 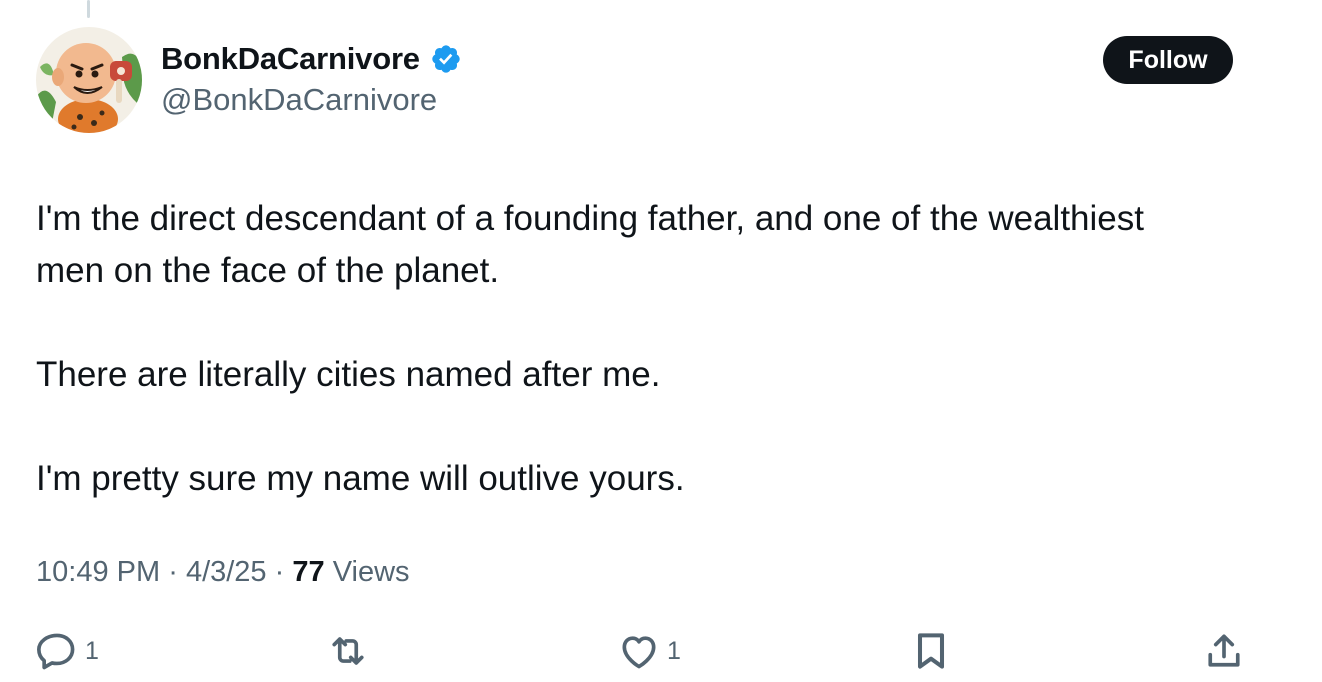 I want to click on tweet-date: 4/3/25, so click(x=226, y=572).